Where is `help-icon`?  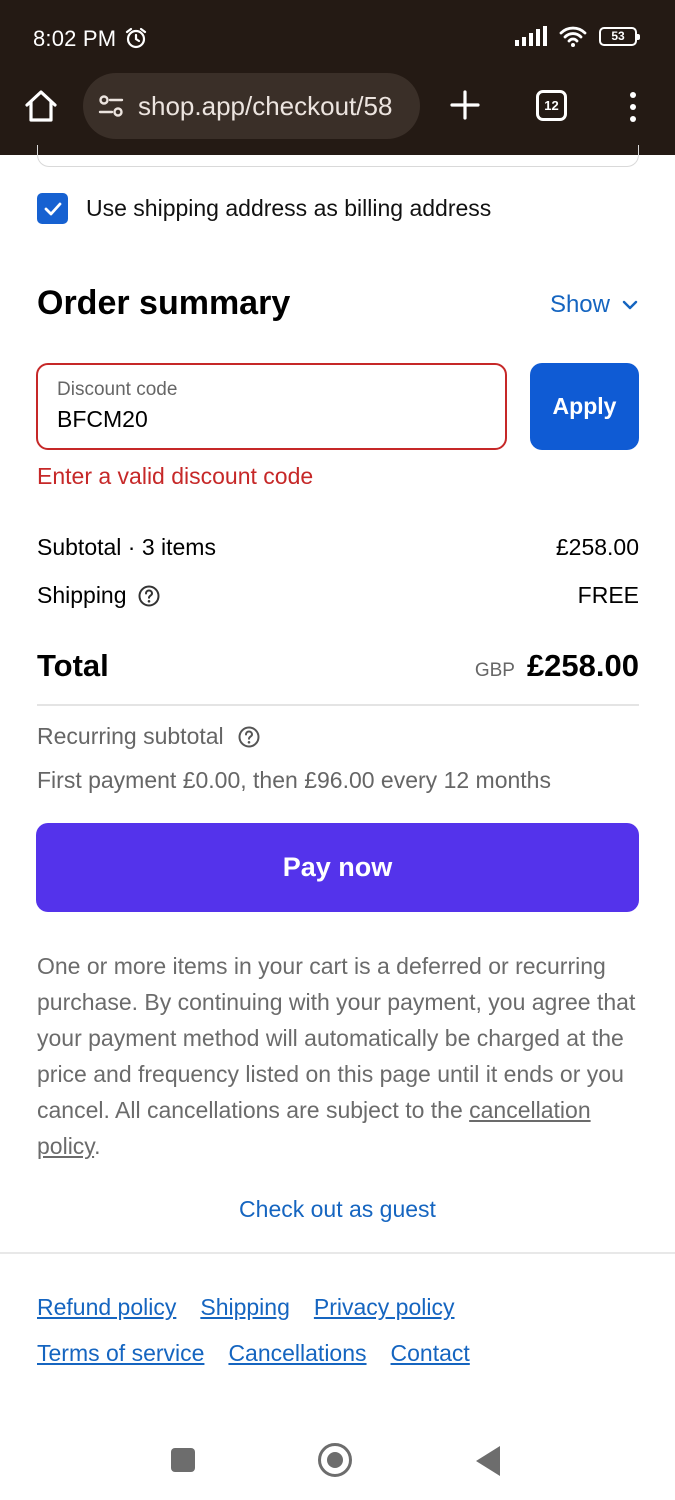 help-icon is located at coordinates (149, 596).